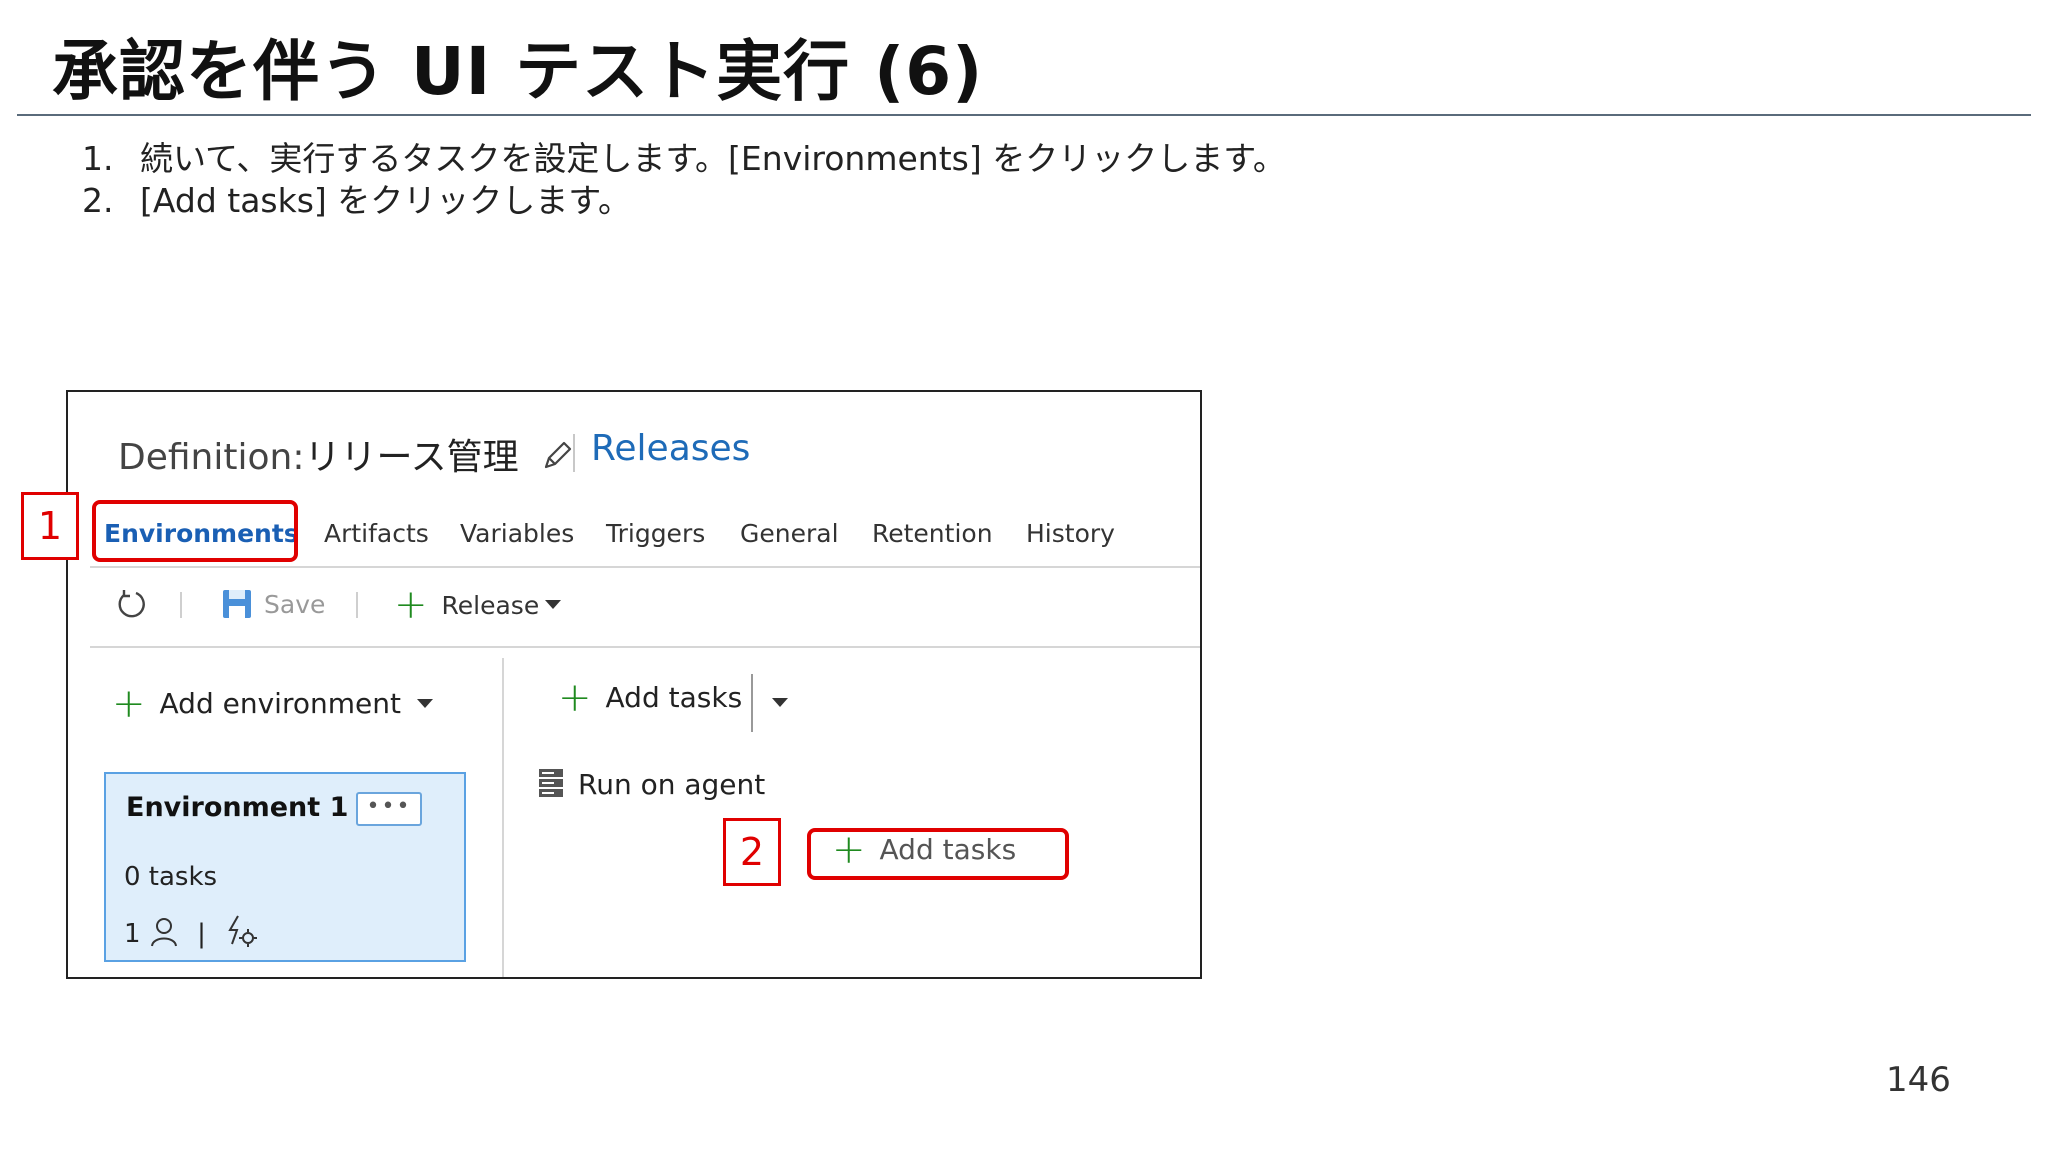 The width and height of the screenshot is (2048, 1152). What do you see at coordinates (932, 534) in the screenshot?
I see `tab-retention: Retention` at bounding box center [932, 534].